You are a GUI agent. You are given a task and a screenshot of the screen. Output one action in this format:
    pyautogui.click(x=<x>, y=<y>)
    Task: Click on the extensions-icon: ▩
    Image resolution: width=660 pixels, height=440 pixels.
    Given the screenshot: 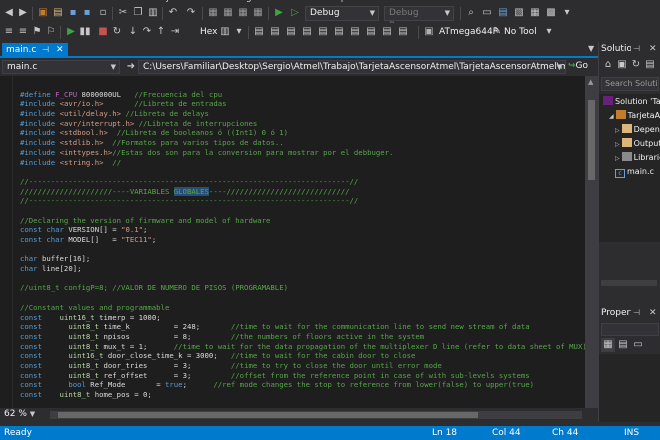 What is the action you would take?
    pyautogui.click(x=551, y=13)
    